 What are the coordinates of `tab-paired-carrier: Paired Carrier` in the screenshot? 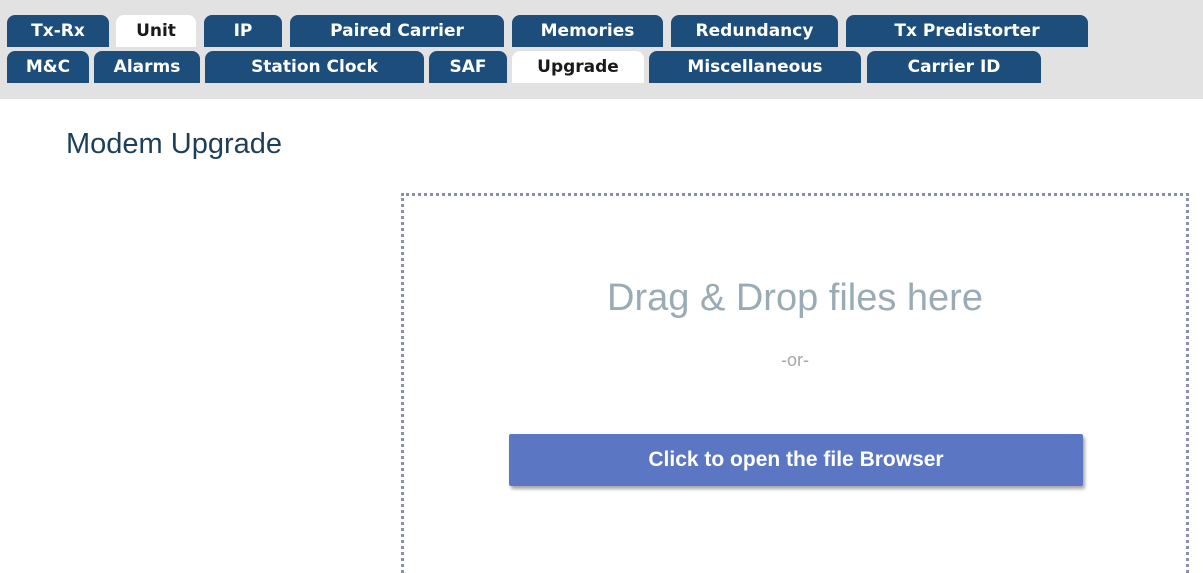 It's located at (397, 31).